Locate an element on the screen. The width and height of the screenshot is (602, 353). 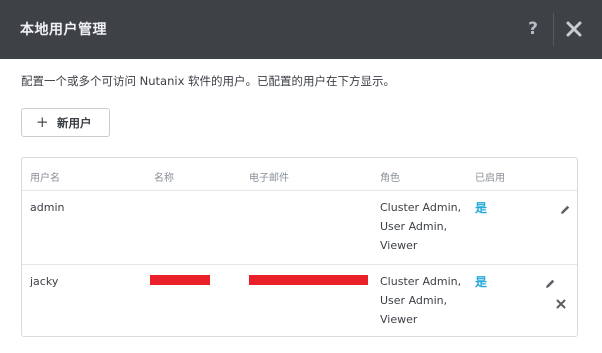
new-user-button-label: 新用户 is located at coordinates (74, 123).